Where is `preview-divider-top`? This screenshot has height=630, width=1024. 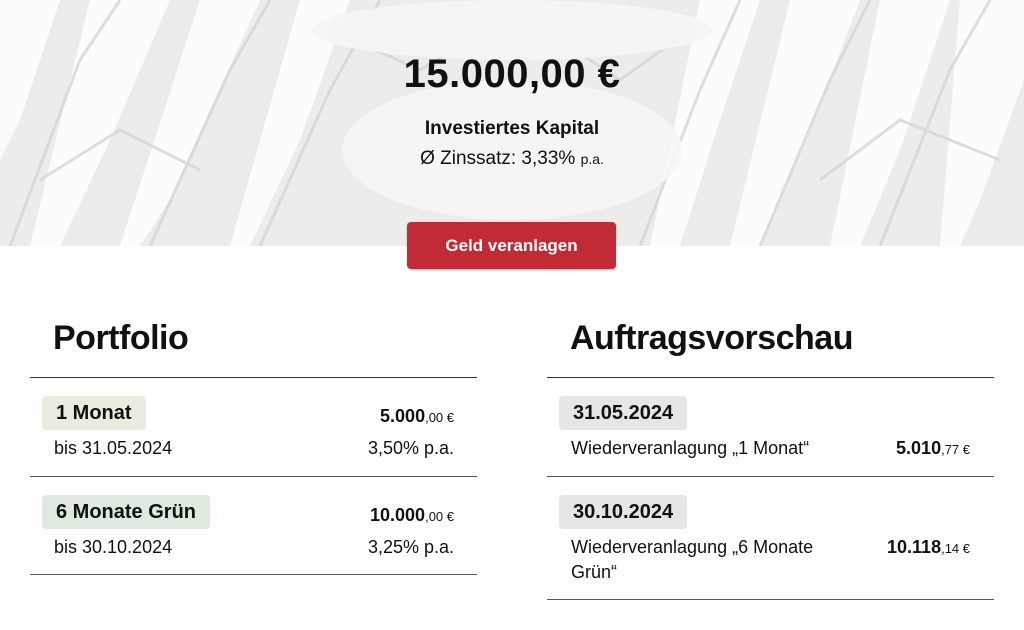 preview-divider-top is located at coordinates (770, 377).